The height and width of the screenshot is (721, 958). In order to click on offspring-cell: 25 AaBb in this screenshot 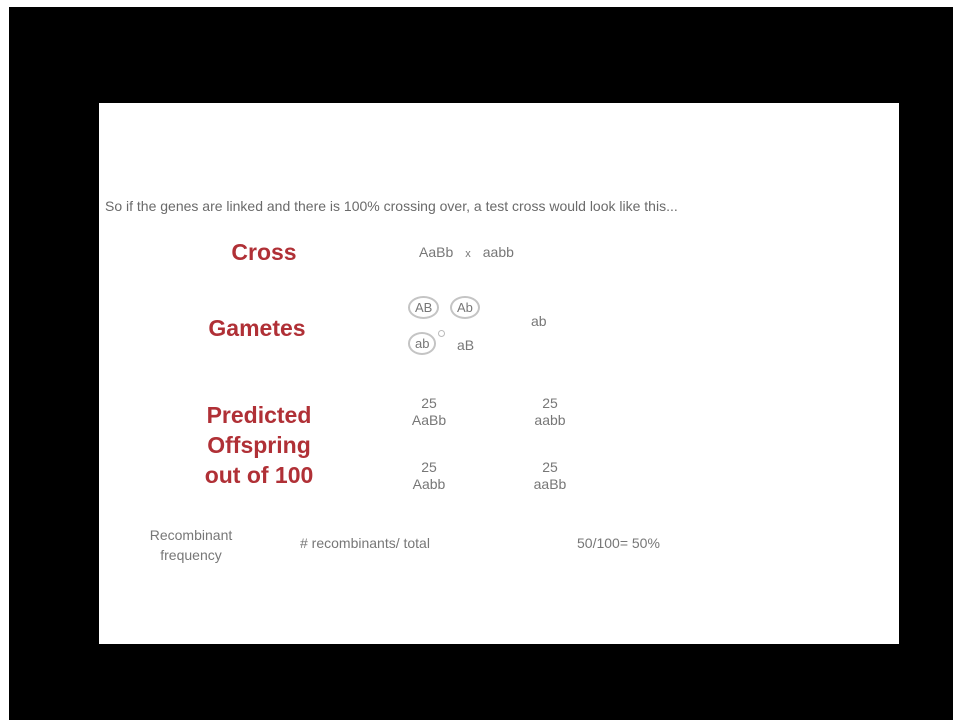, I will do `click(429, 411)`.